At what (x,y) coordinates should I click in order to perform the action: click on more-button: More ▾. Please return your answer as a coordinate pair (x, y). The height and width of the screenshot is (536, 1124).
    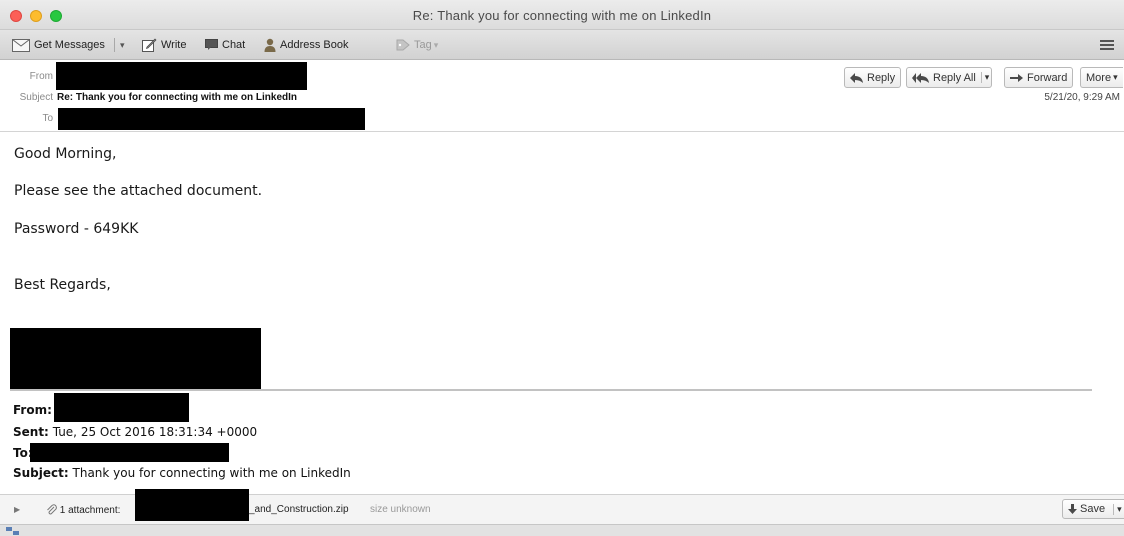
    Looking at the image, I should click on (1101, 77).